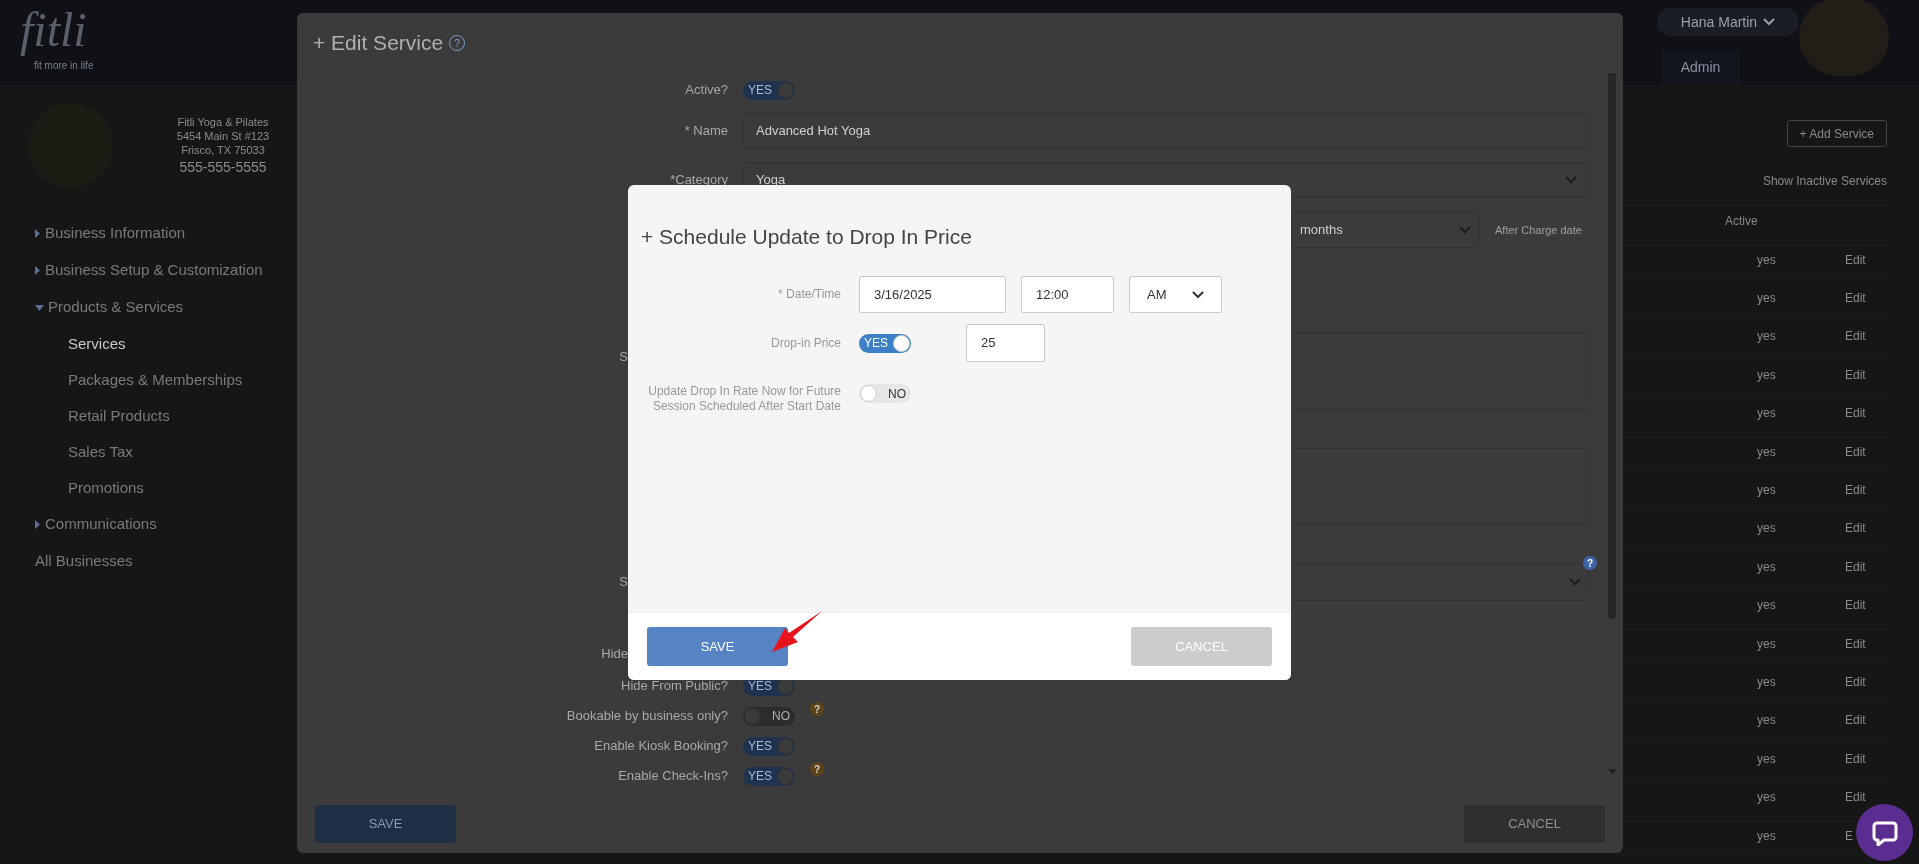 The width and height of the screenshot is (1919, 864). What do you see at coordinates (744, 399) in the screenshot?
I see `field-label: Update Drop In Rate Now for Future Session Scheduled After Start Date` at bounding box center [744, 399].